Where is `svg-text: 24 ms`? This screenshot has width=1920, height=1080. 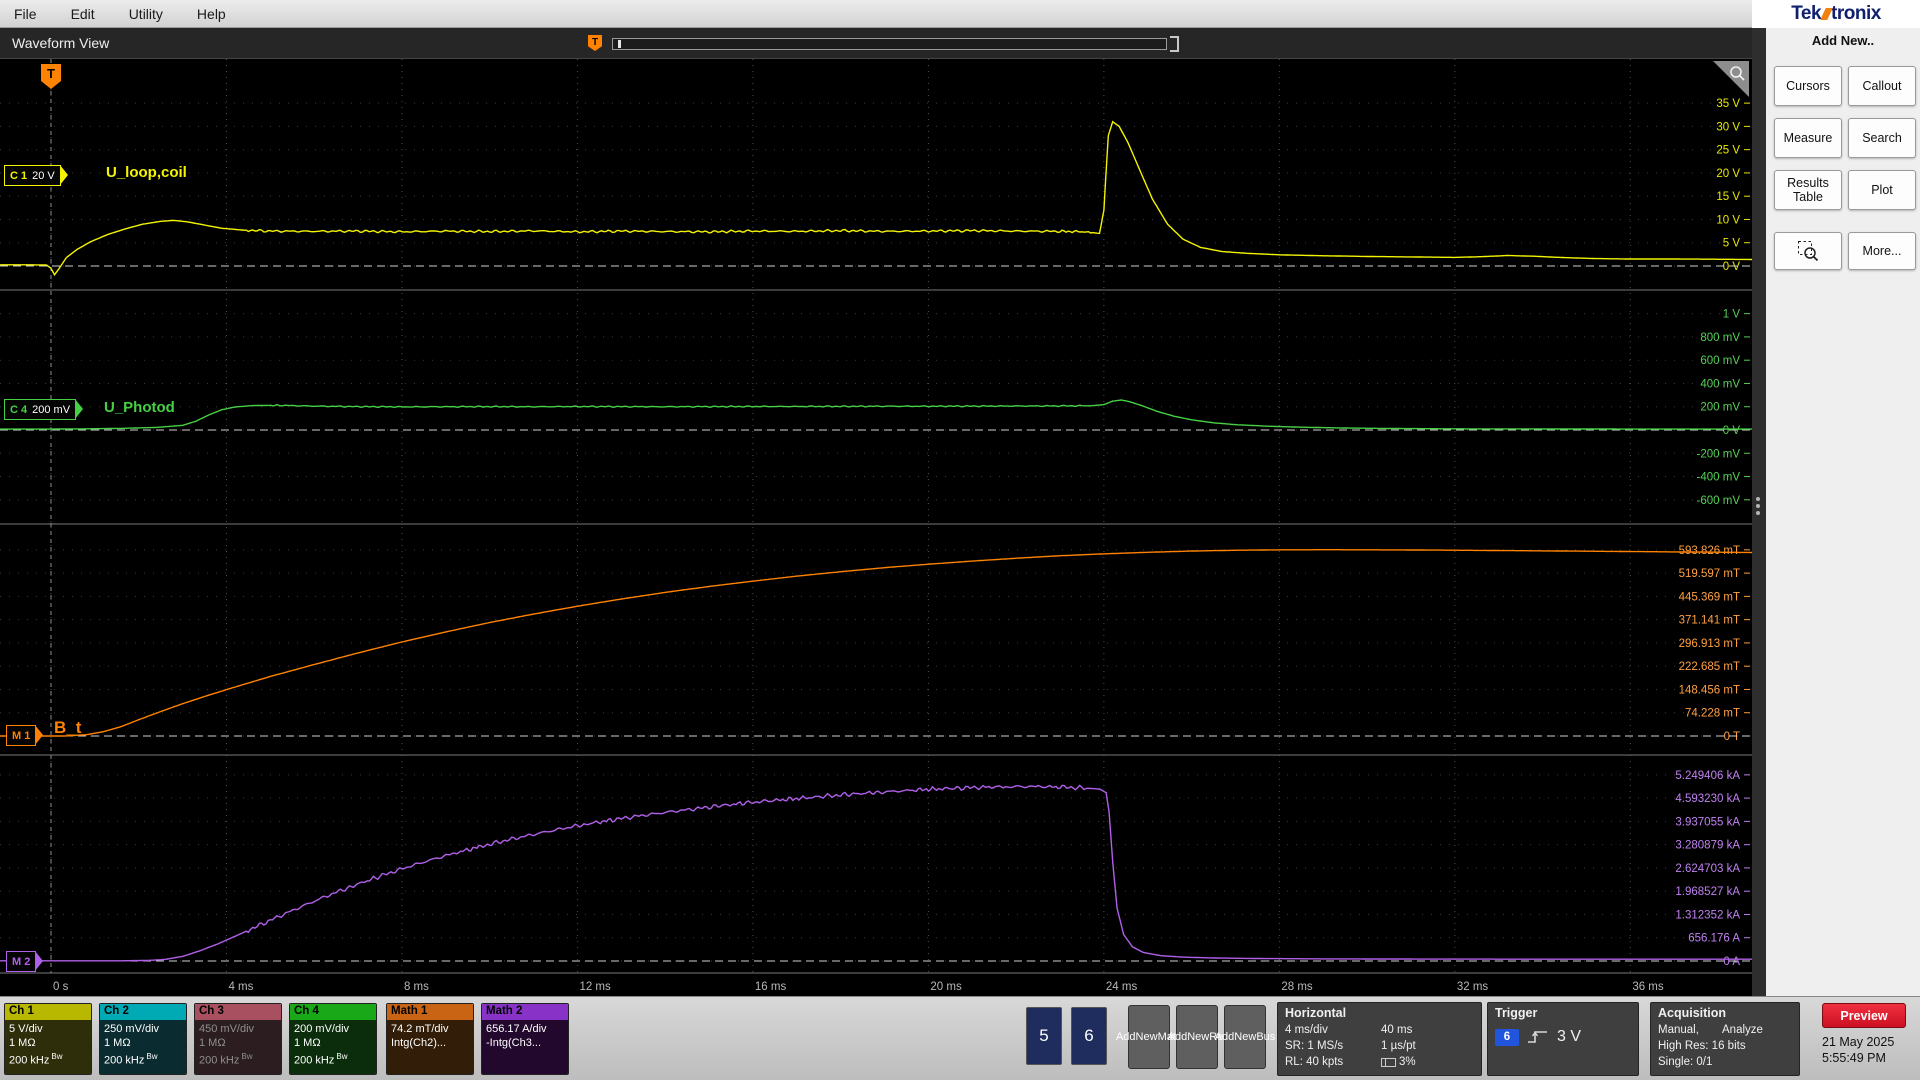
svg-text: 24 ms is located at coordinates (1122, 987).